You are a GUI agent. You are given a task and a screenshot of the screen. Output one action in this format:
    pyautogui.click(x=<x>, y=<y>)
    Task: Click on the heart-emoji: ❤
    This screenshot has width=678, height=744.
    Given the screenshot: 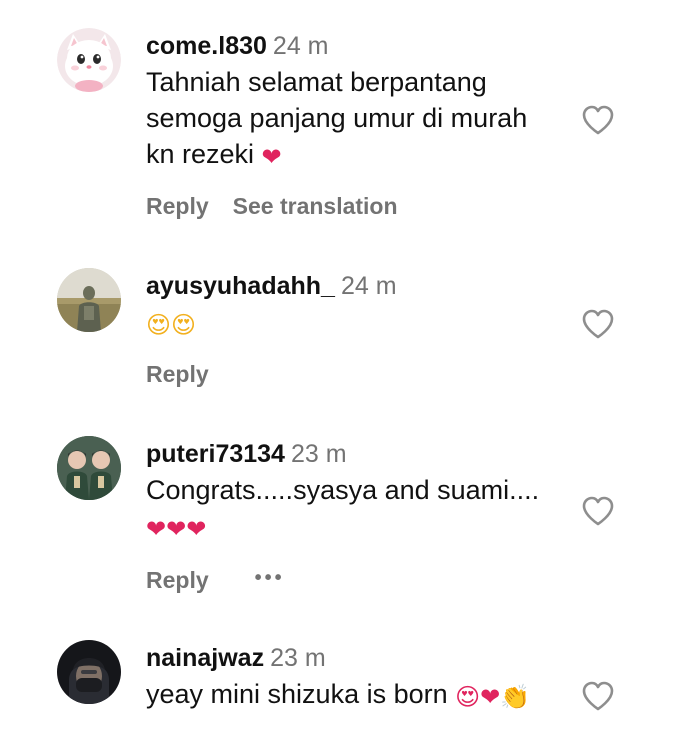 What is the action you would take?
    pyautogui.click(x=271, y=157)
    